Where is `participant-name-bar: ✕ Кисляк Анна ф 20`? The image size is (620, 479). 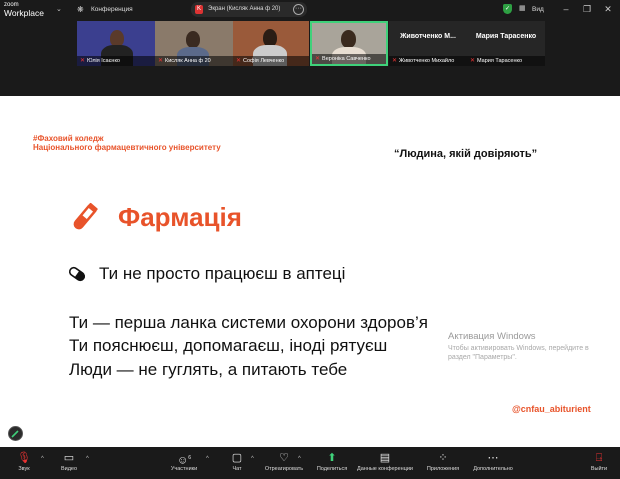 participant-name-bar: ✕ Кисляк Анна ф 20 is located at coordinates (194, 61).